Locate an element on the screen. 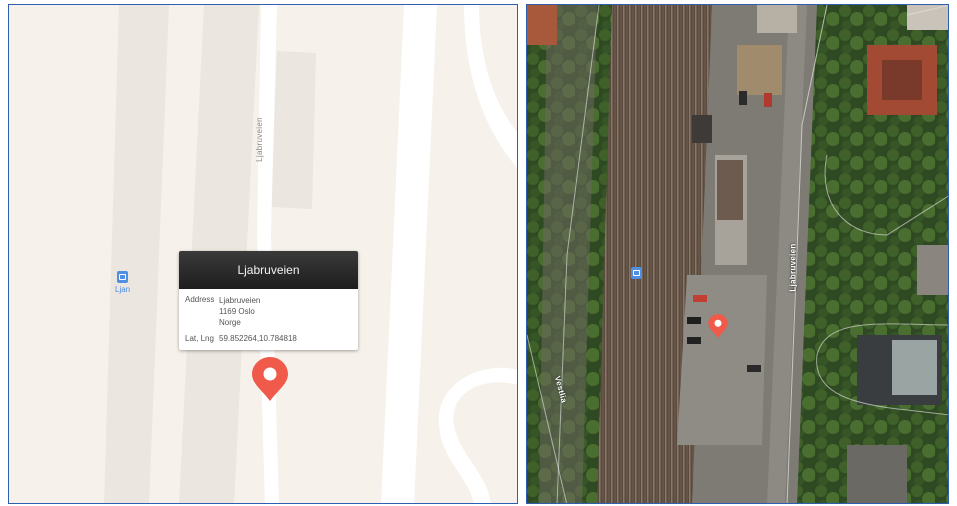  popup-title: Ljabruveien is located at coordinates (268, 270).